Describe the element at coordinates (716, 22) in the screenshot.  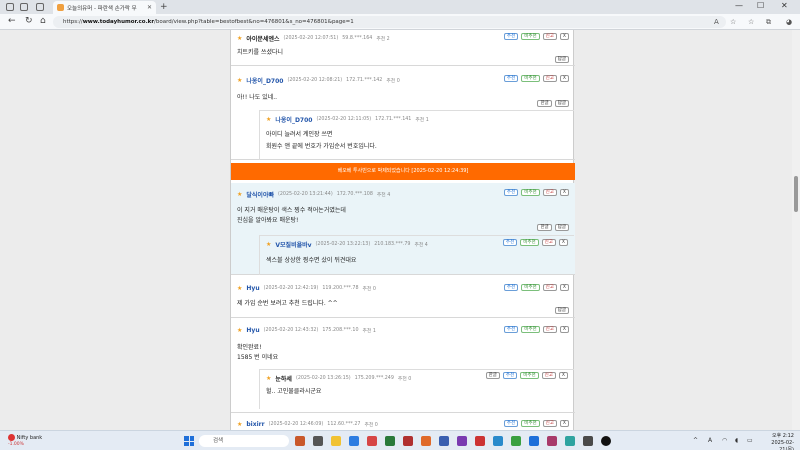
I see `read-aloud-icon: A` at that location.